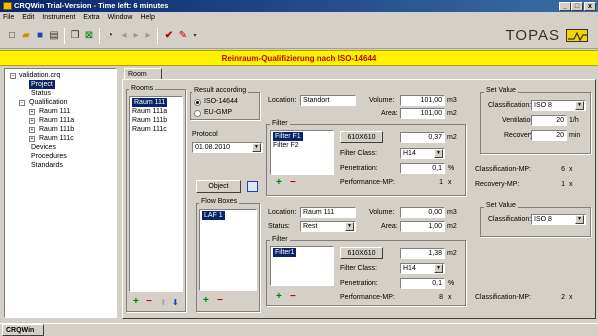 The height and width of the screenshot is (336, 598). What do you see at coordinates (543, 219) in the screenshot?
I see `flow-classification-value: ISO 8` at bounding box center [543, 219].